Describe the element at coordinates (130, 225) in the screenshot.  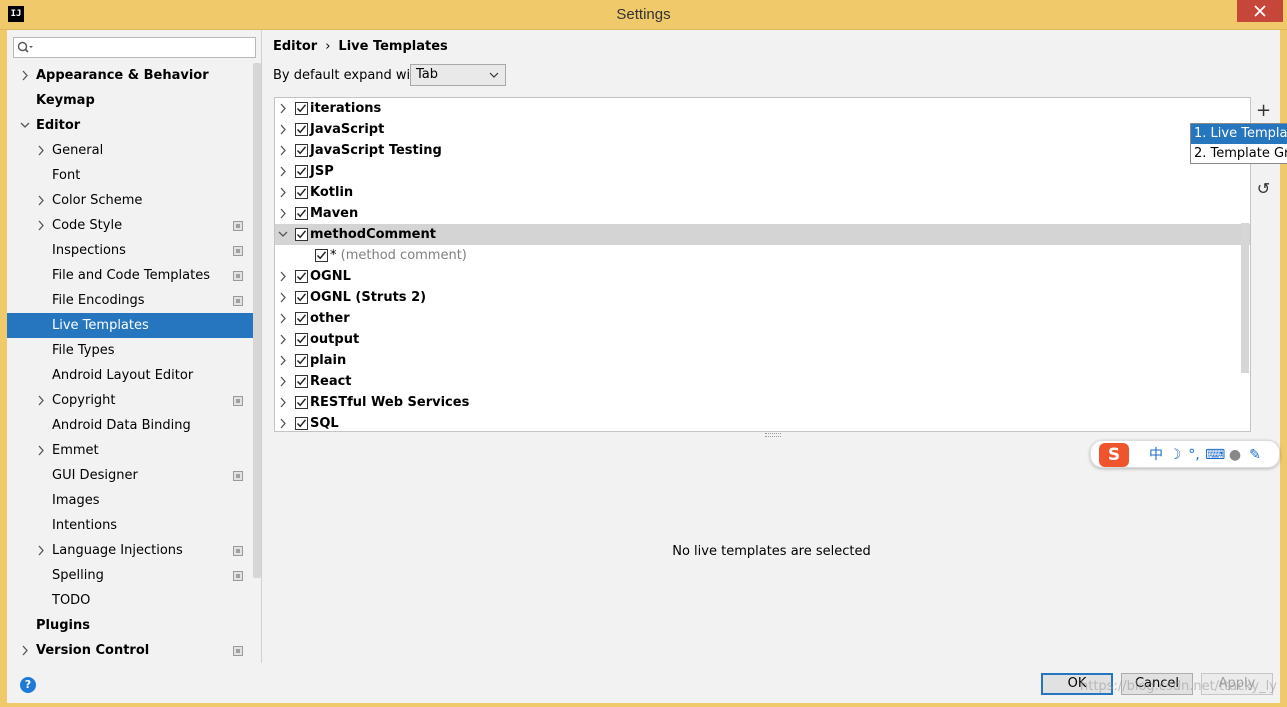
I see `sidebar-item-code-style: Code Style` at that location.